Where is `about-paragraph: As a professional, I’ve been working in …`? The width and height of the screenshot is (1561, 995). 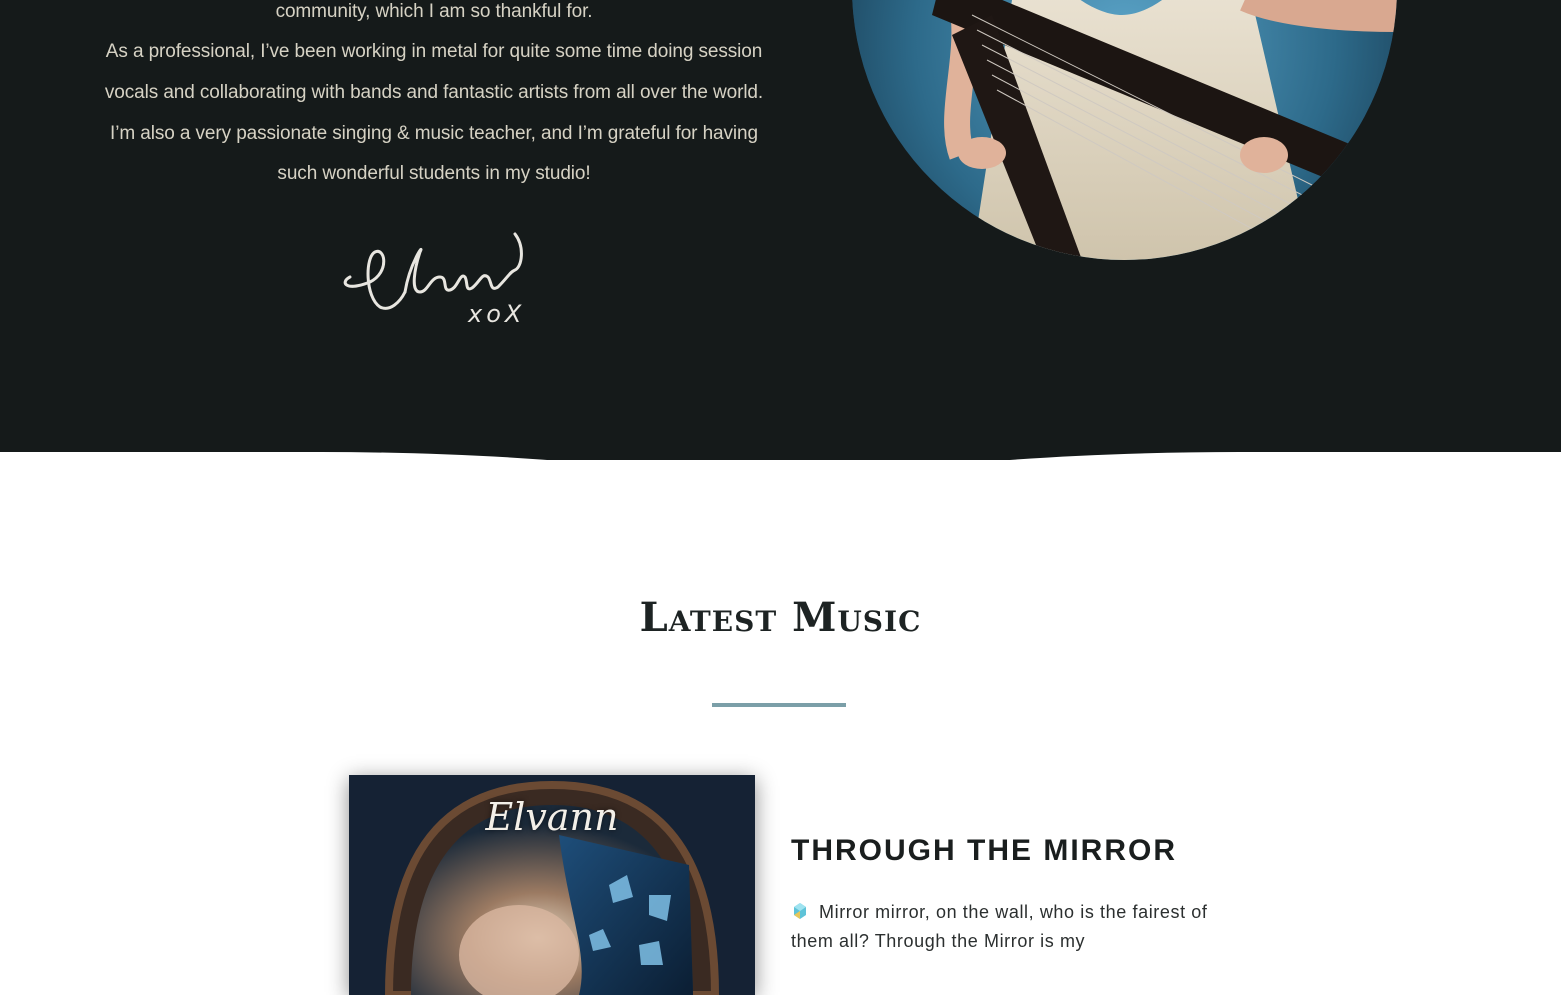
about-paragraph: As a professional, I’ve been working in … is located at coordinates (434, 113).